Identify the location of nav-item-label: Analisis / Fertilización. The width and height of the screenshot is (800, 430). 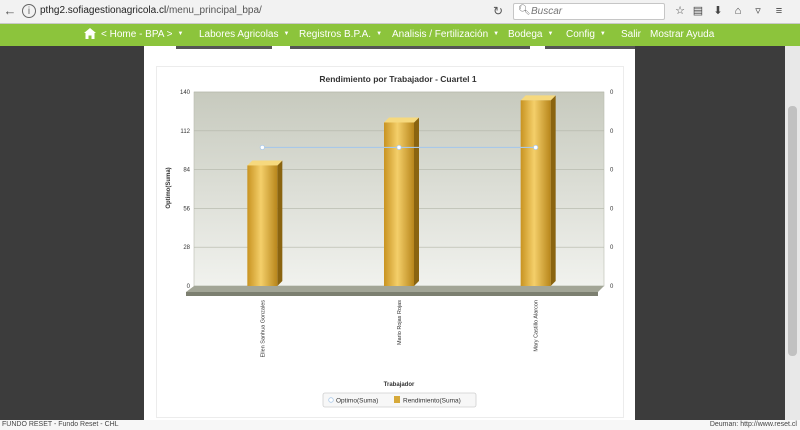
(440, 34).